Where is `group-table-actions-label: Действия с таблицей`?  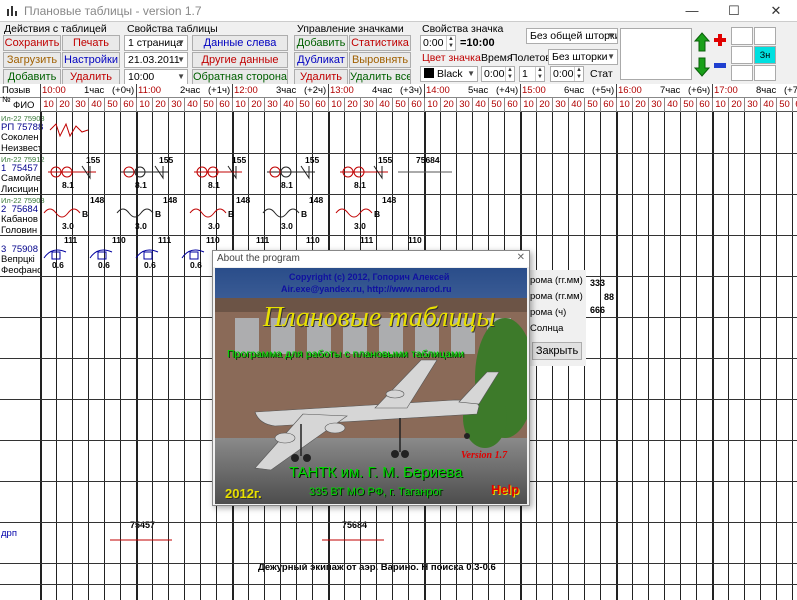 group-table-actions-label: Действия с таблицей is located at coordinates (55, 29).